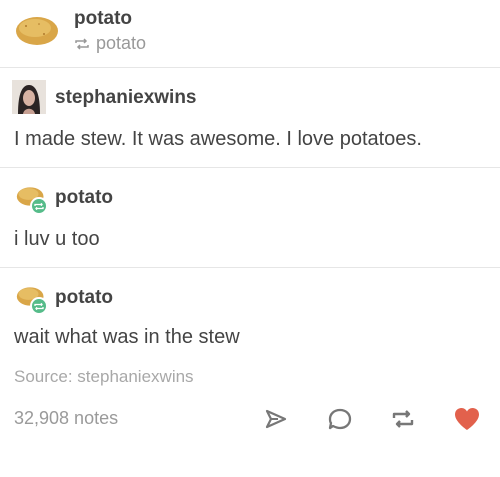  I want to click on like-button, so click(467, 419).